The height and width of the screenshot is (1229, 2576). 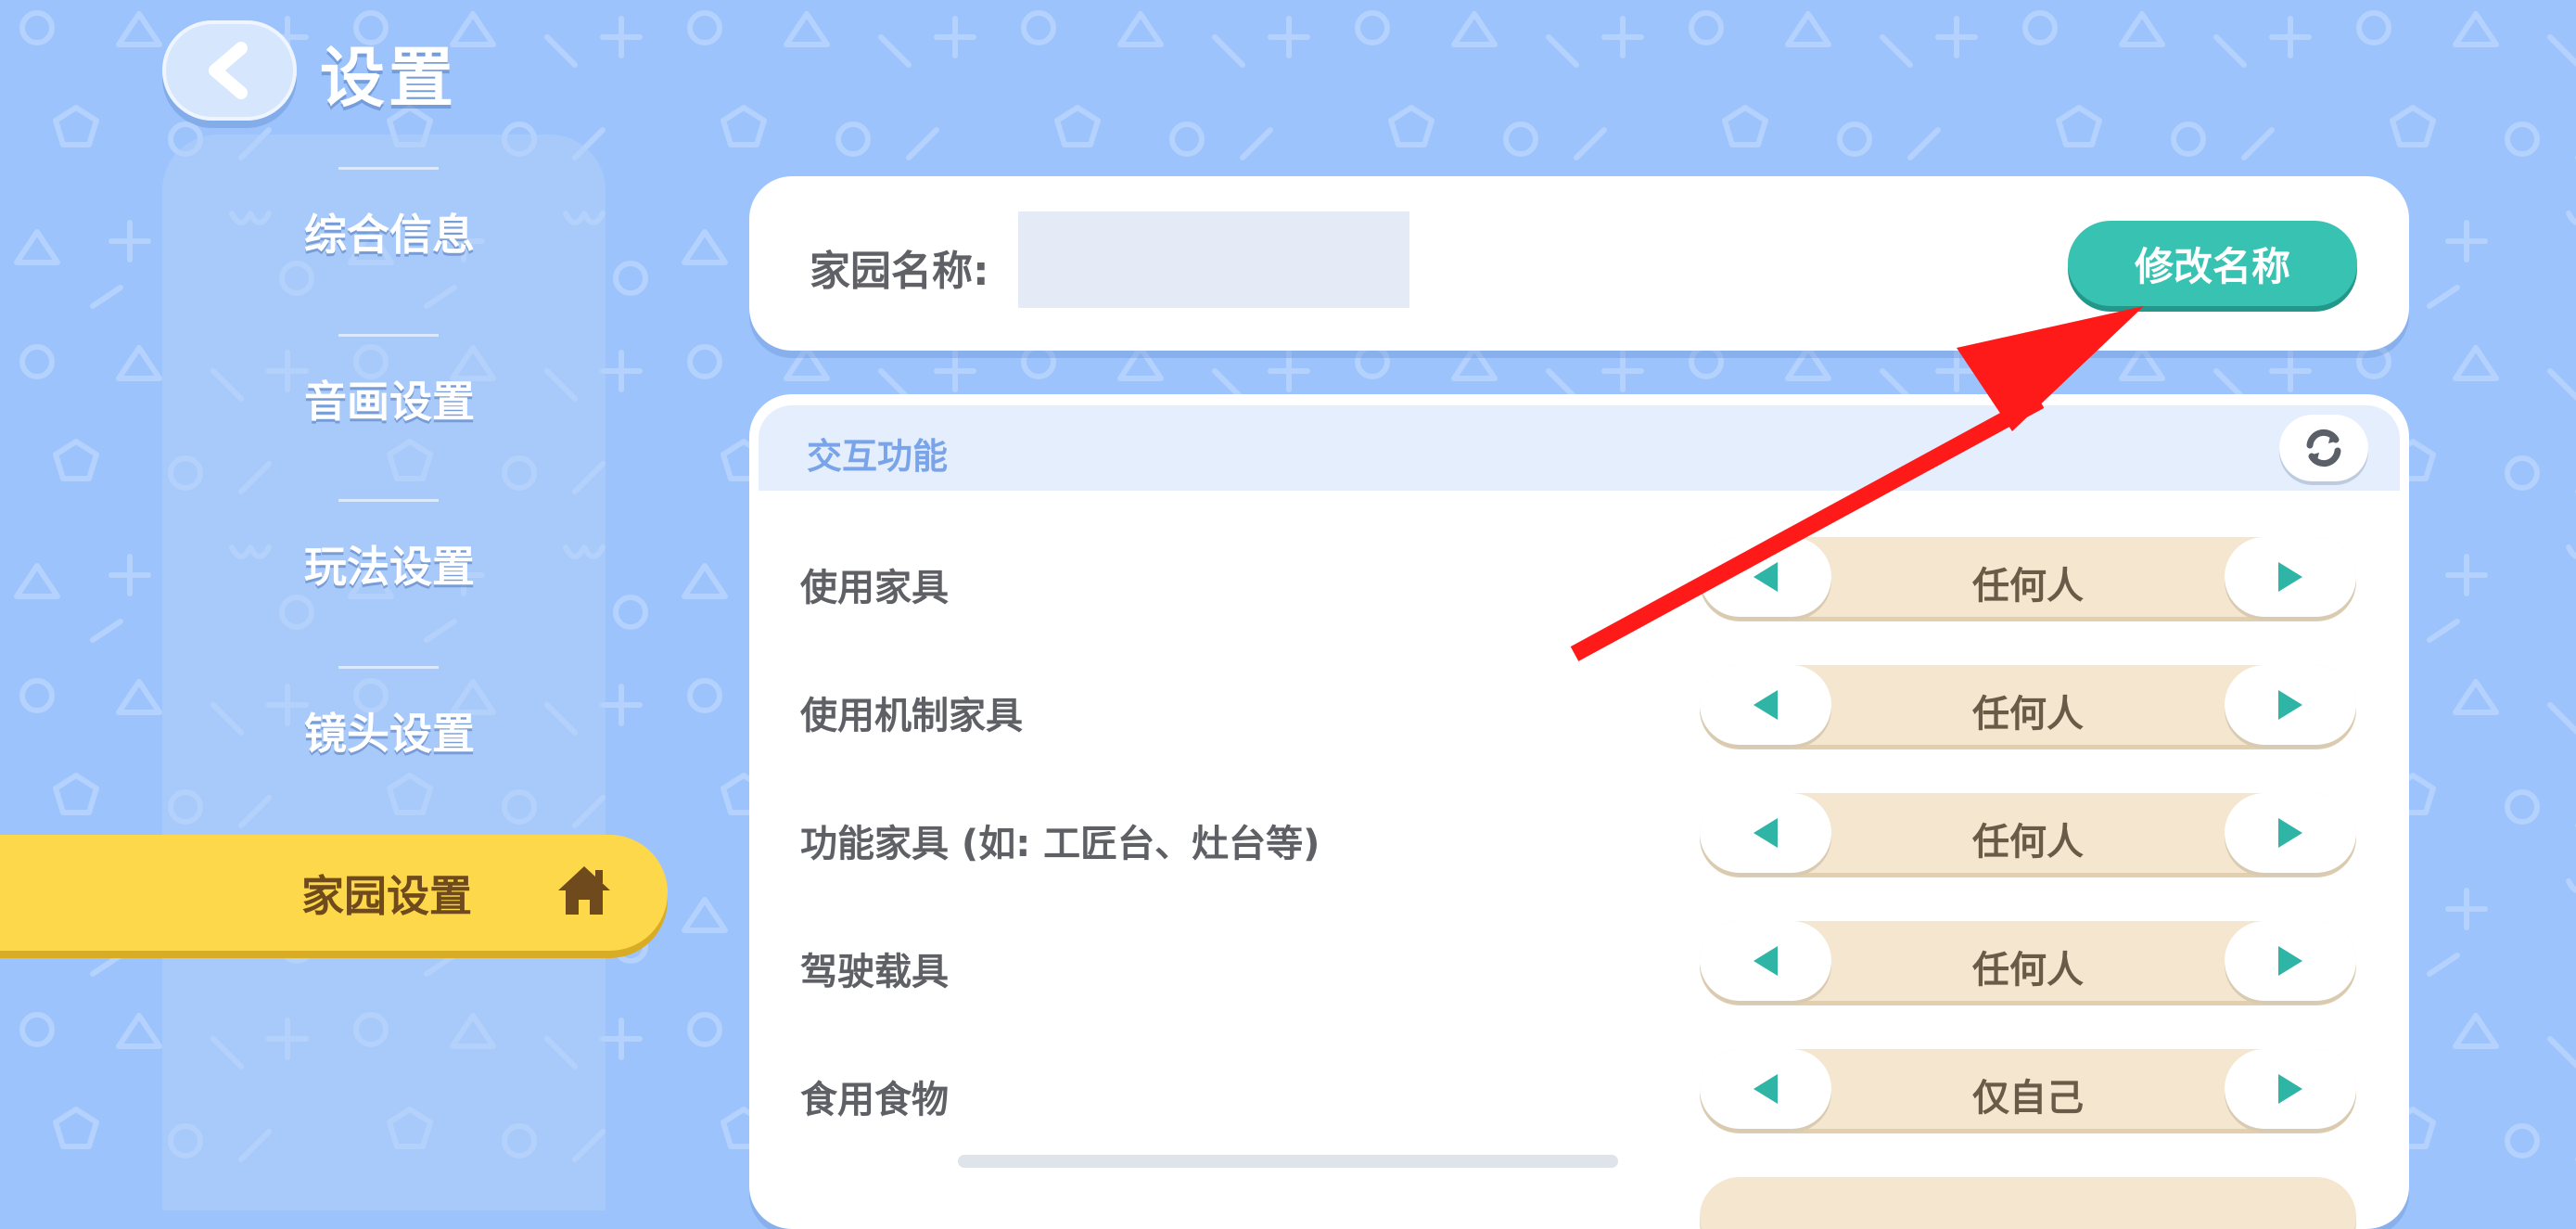 I want to click on sidebar-item-gameplay: 玩法设置, so click(x=390, y=564).